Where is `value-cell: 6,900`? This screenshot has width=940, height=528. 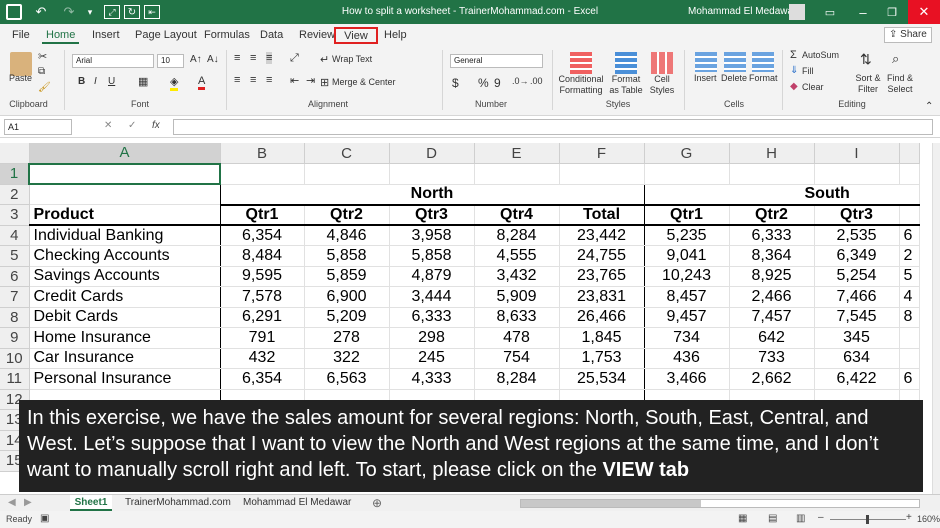 value-cell: 6,900 is located at coordinates (347, 297).